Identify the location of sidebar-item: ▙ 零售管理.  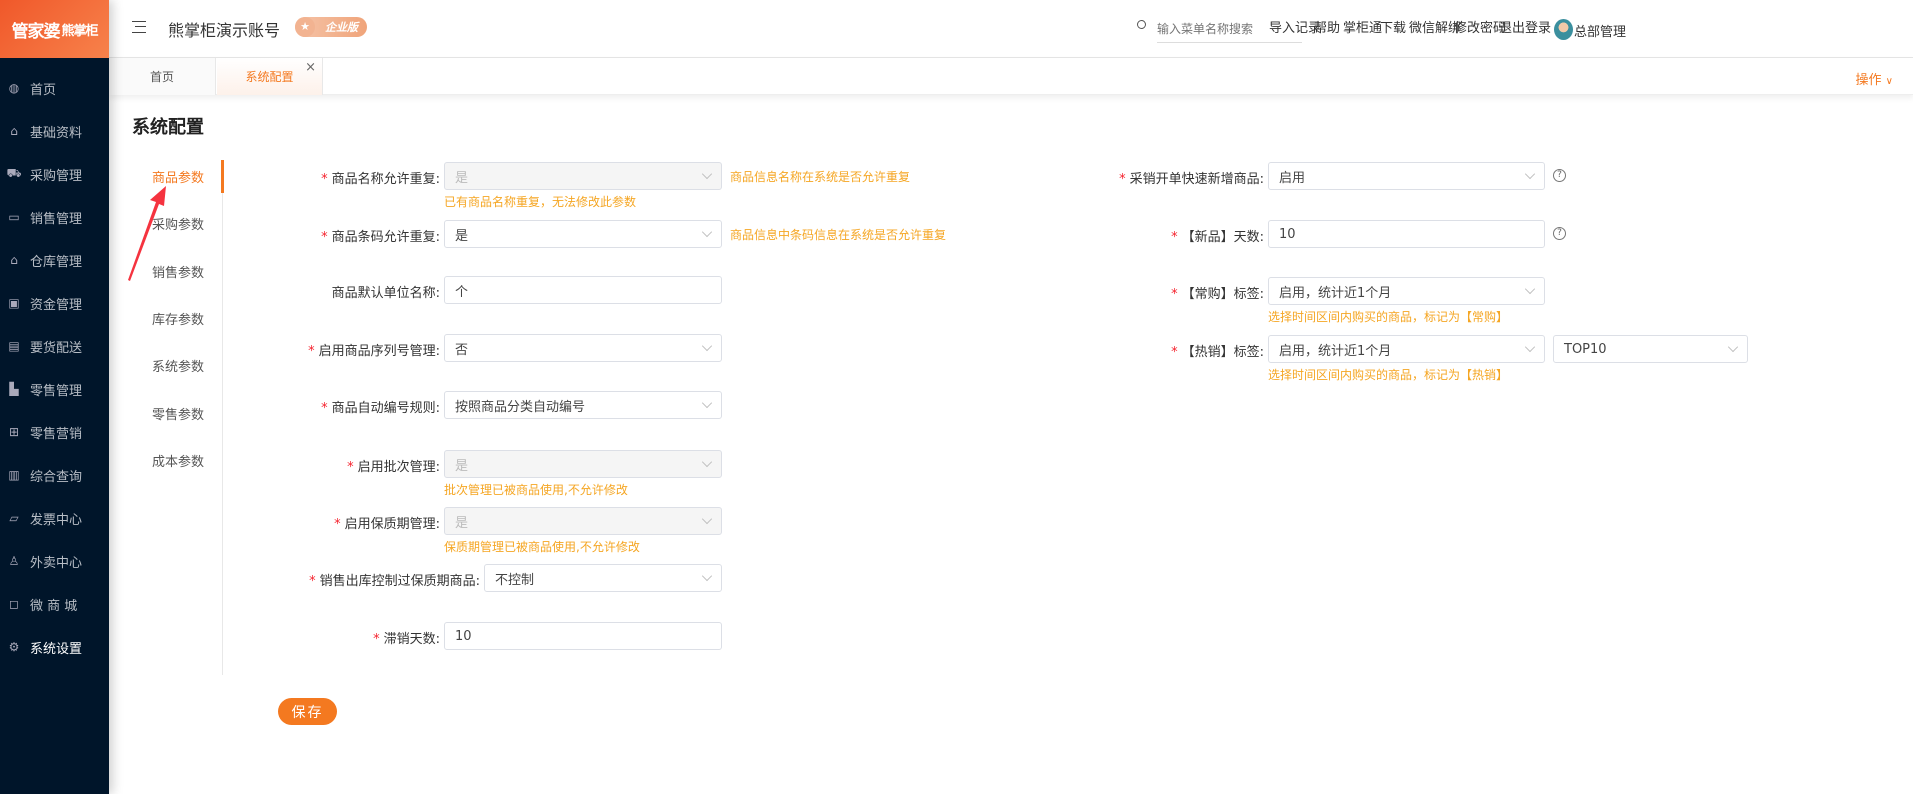
(54, 389).